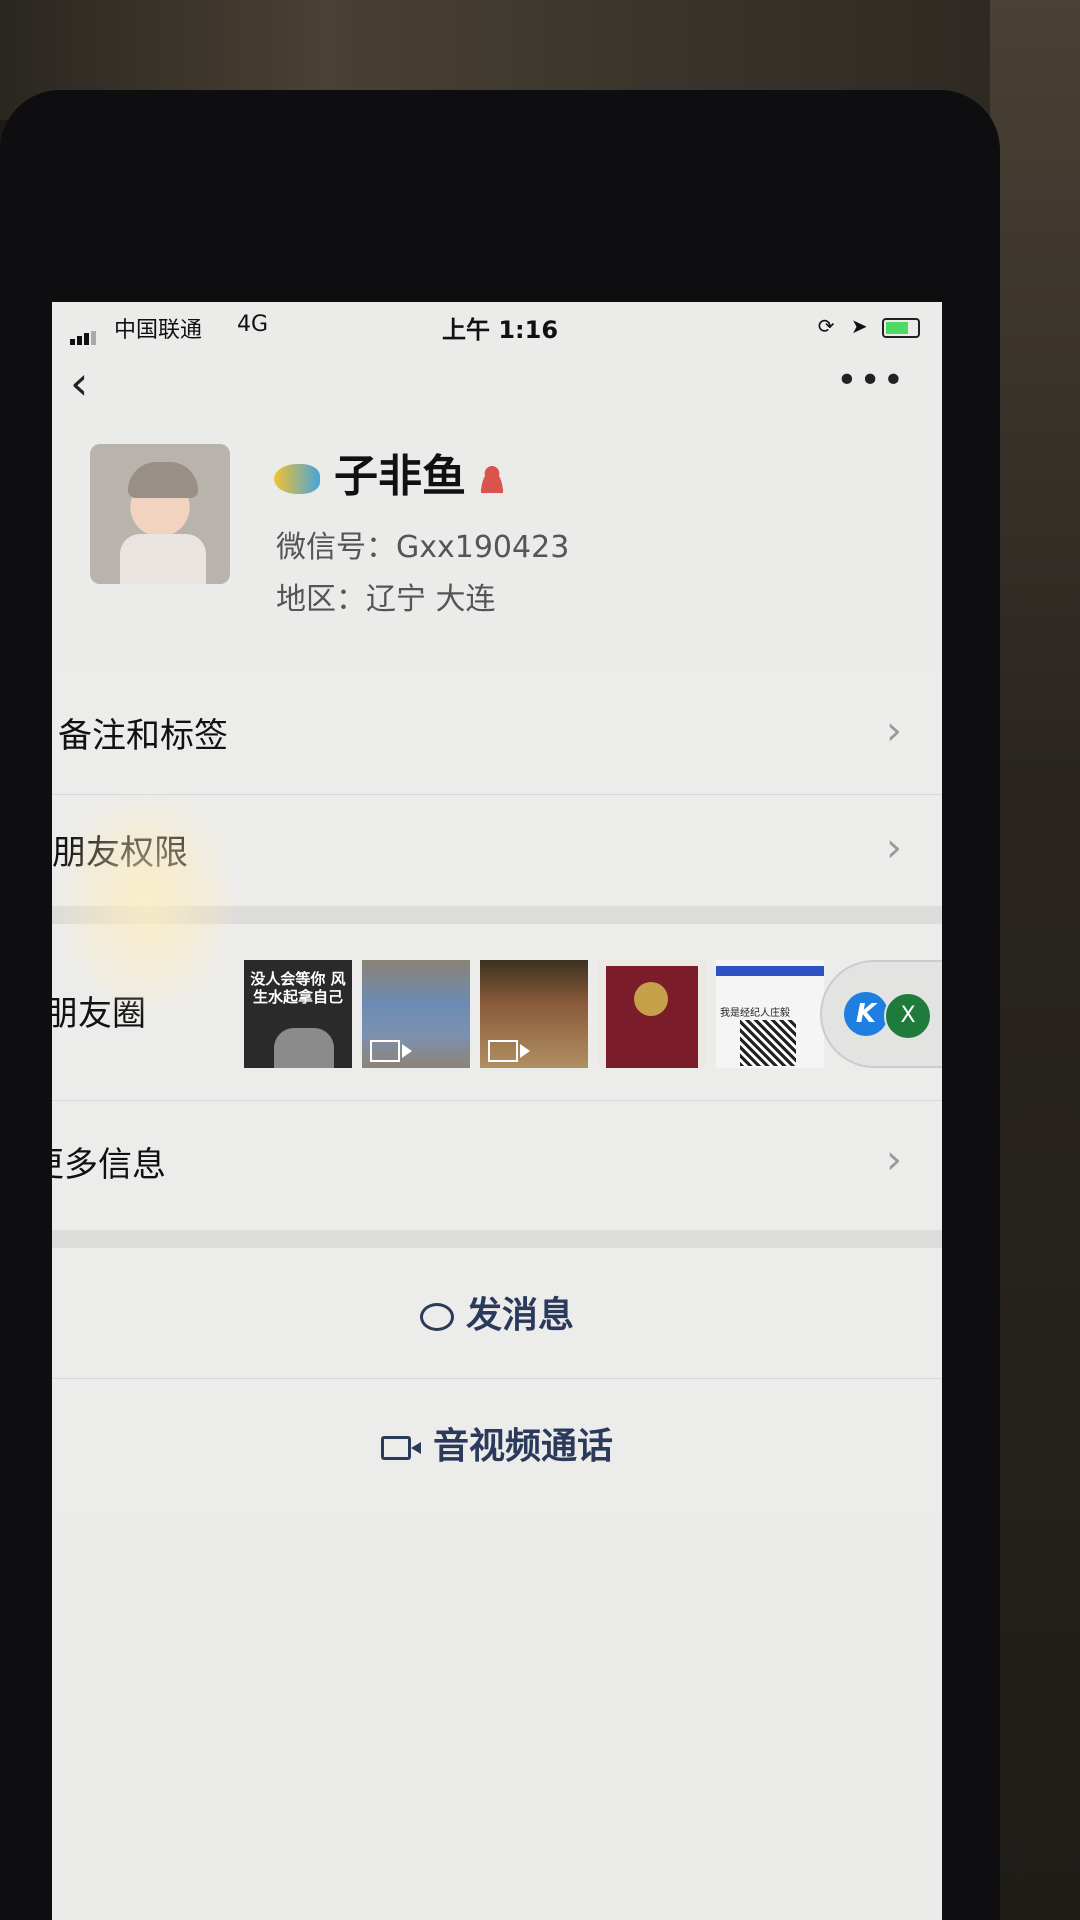 The image size is (1080, 1920). I want to click on emblem-icon, so click(651, 999).